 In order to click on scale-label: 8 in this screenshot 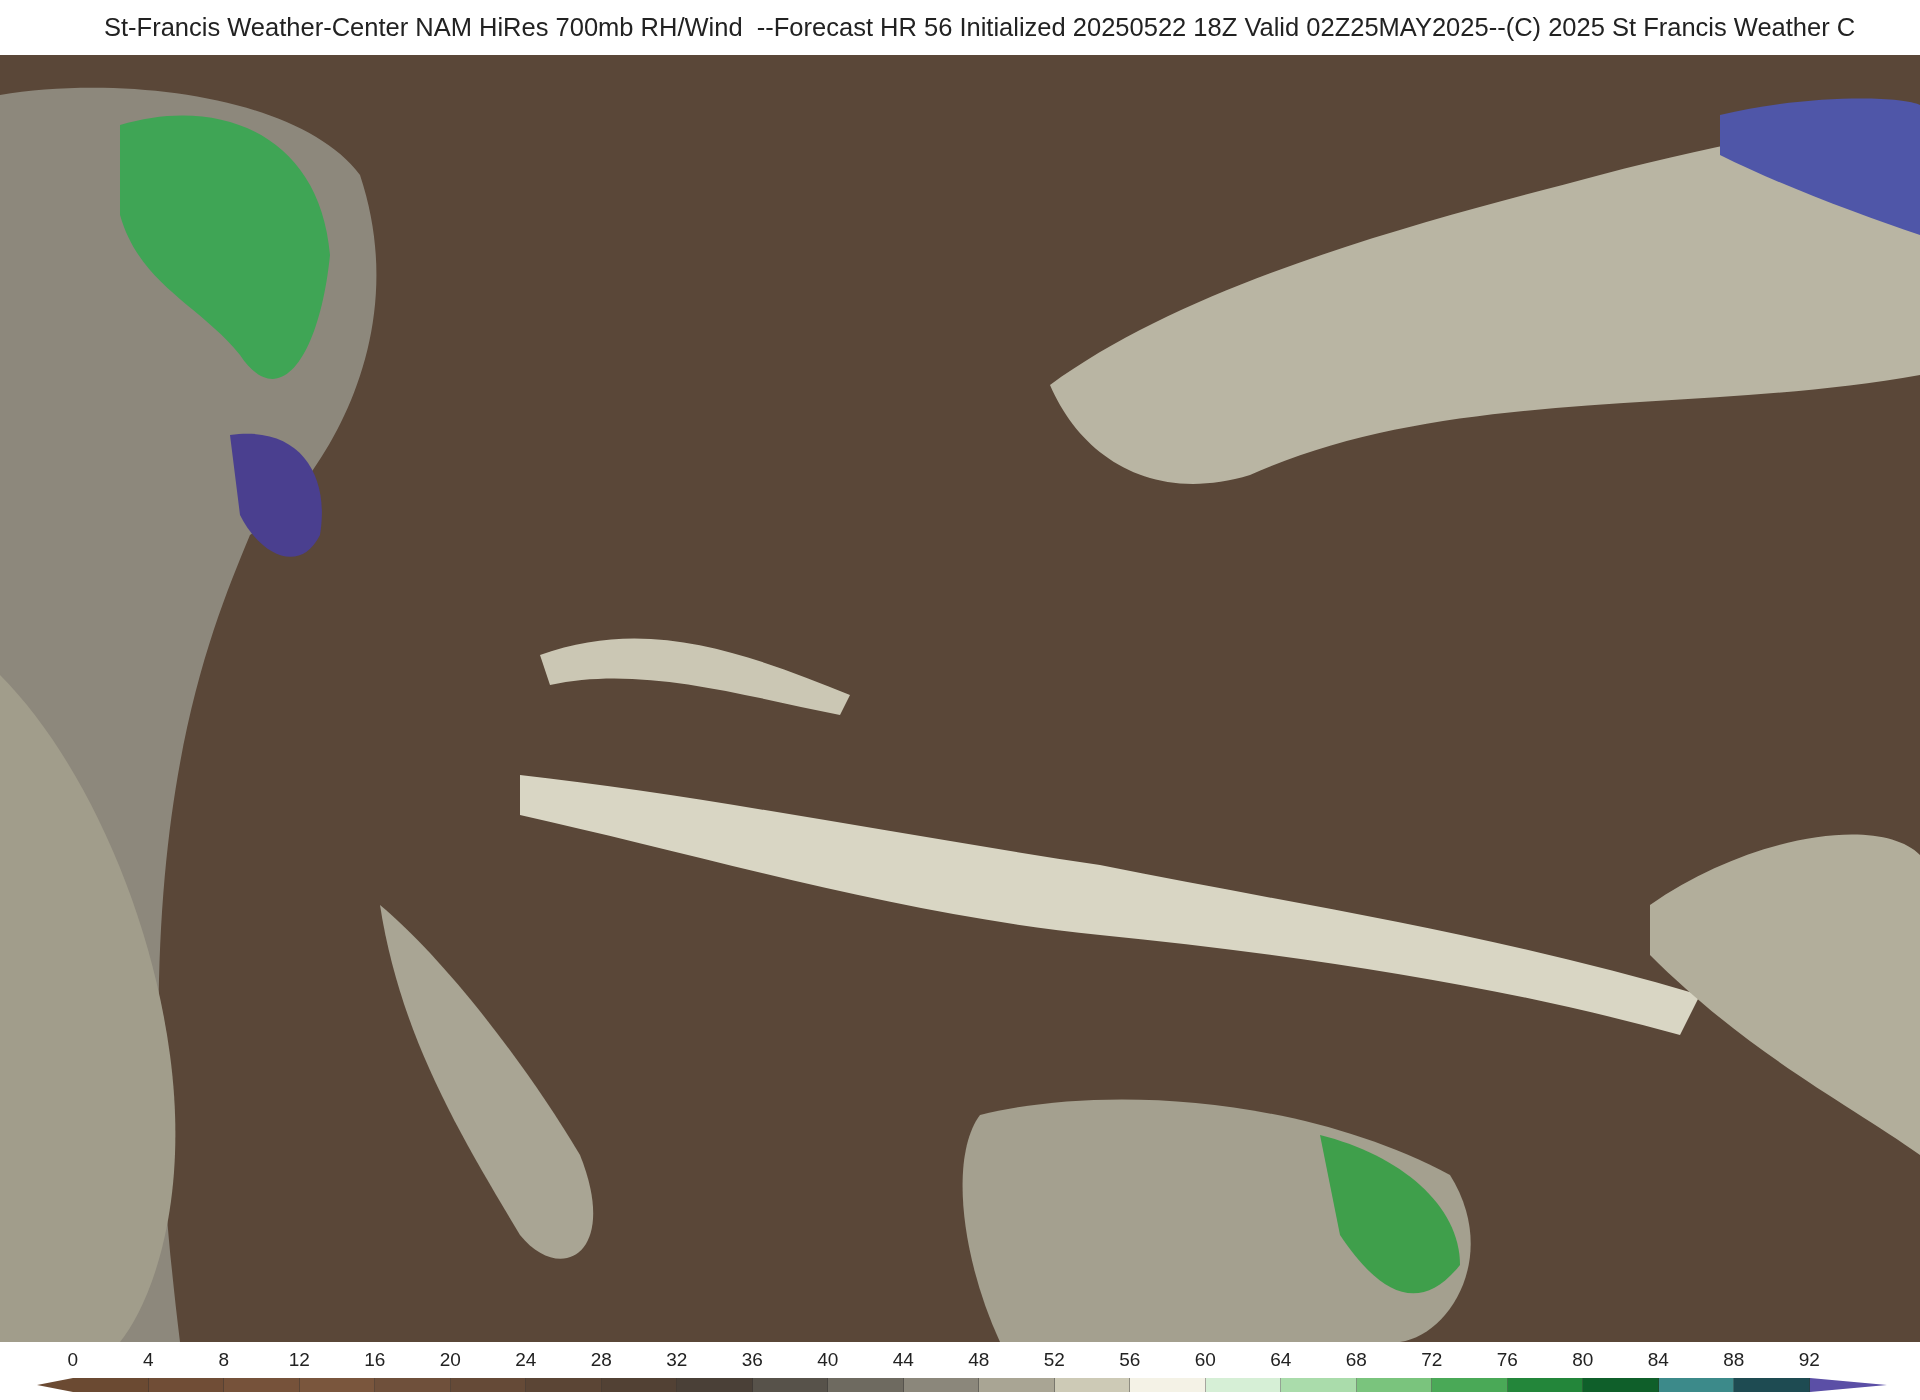, I will do `click(224, 1360)`.